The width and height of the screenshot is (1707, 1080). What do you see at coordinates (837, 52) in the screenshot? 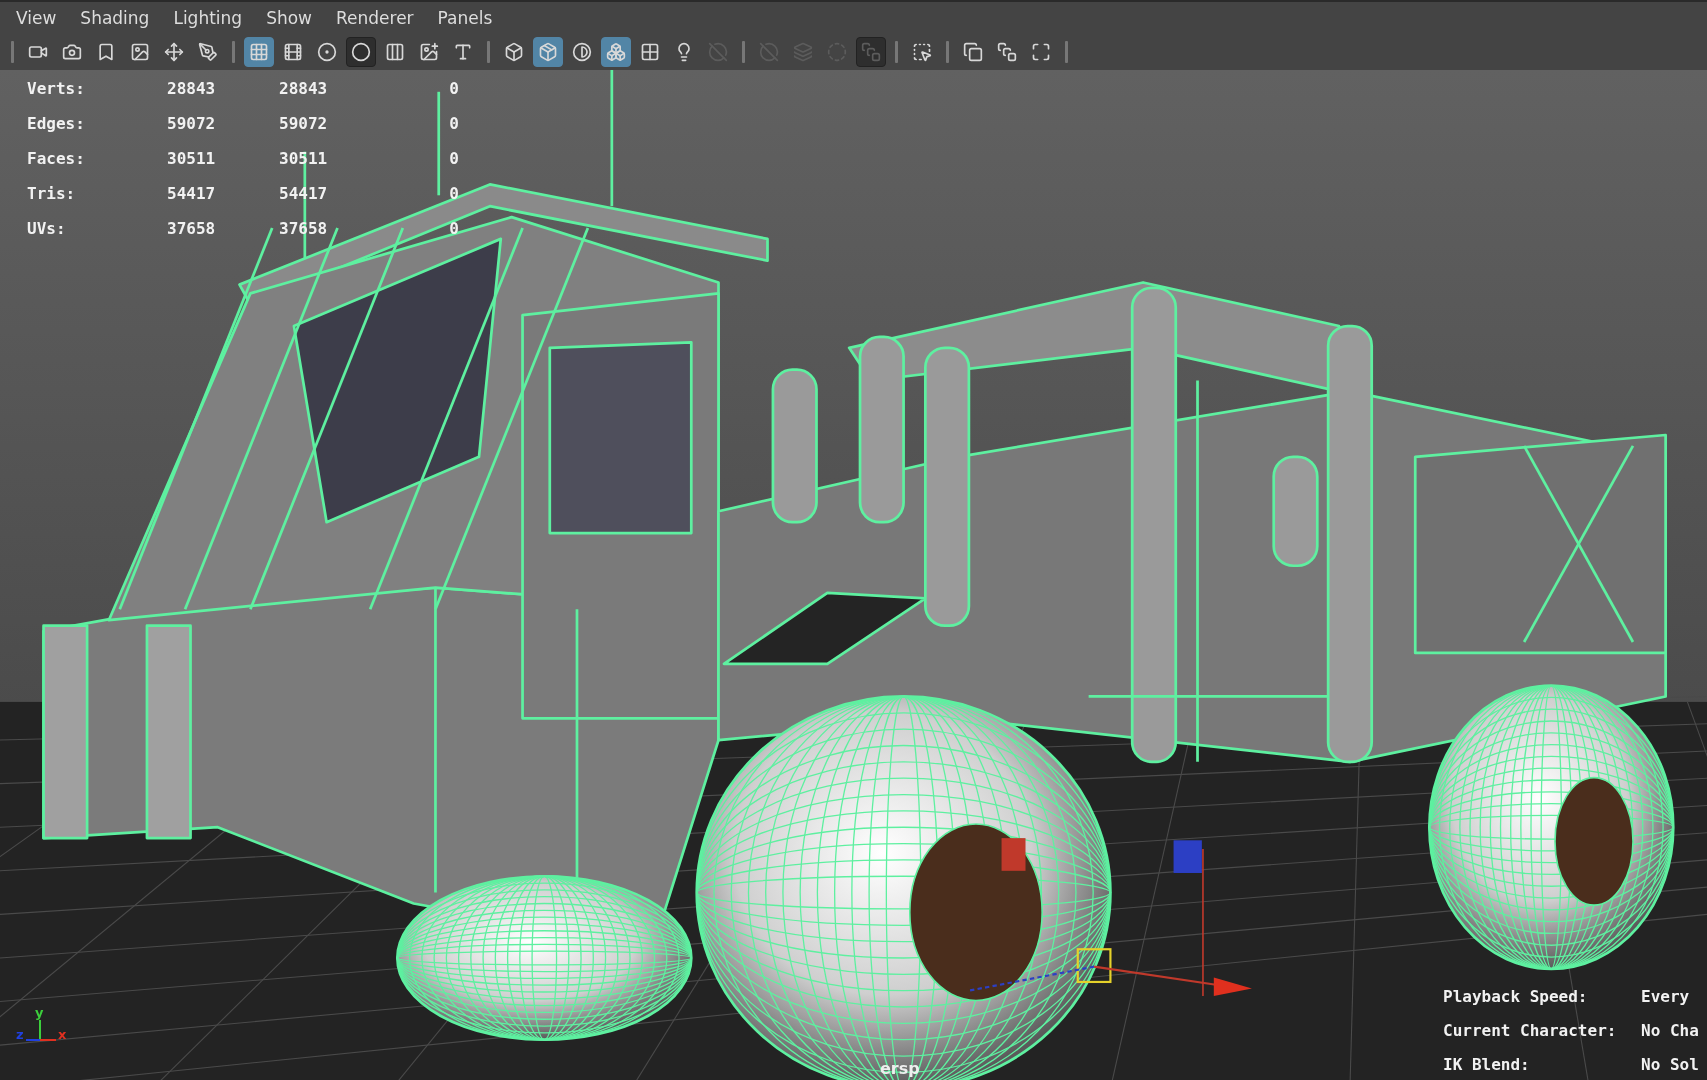
I see `dashed-circle-icon` at bounding box center [837, 52].